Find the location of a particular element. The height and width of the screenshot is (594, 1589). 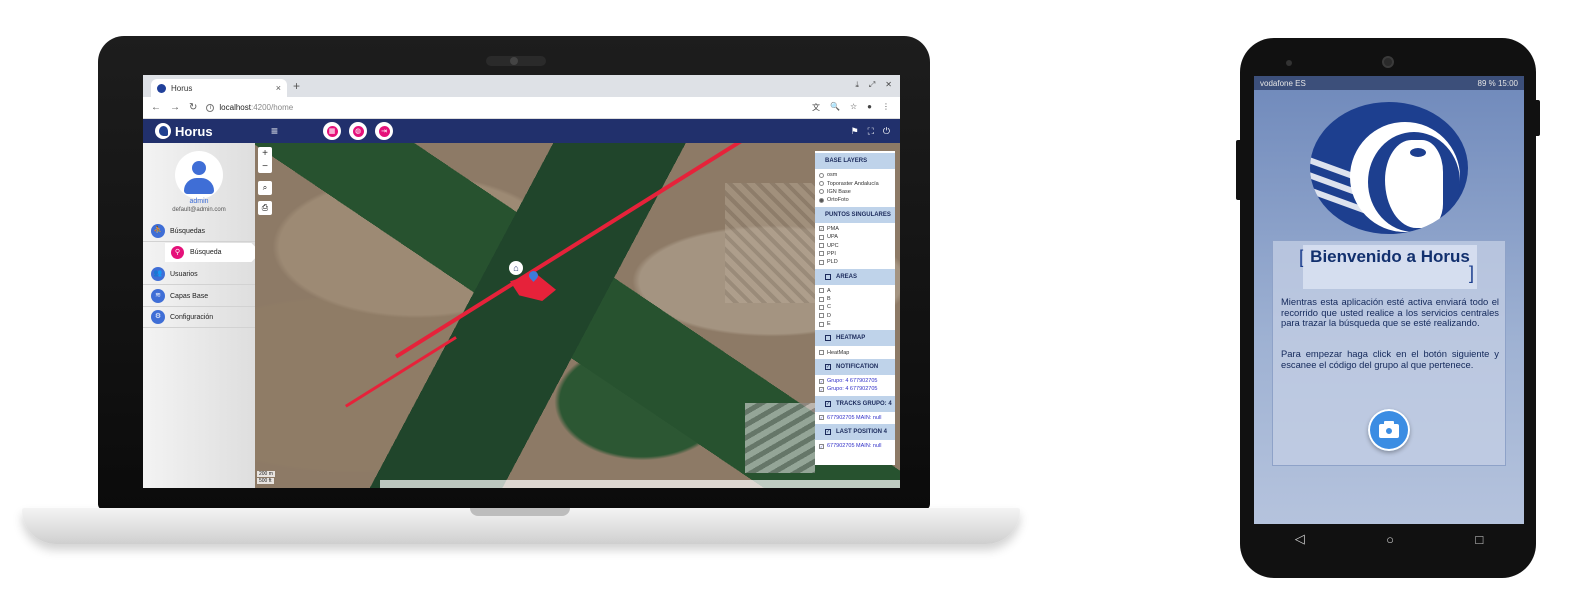

area-option: A is located at coordinates (855, 291).